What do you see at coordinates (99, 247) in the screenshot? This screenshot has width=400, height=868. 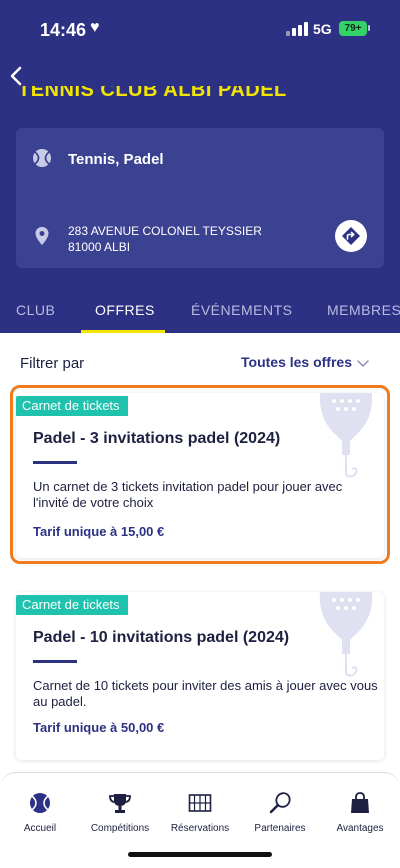 I see `address-line-2: 81000 ALBI` at bounding box center [99, 247].